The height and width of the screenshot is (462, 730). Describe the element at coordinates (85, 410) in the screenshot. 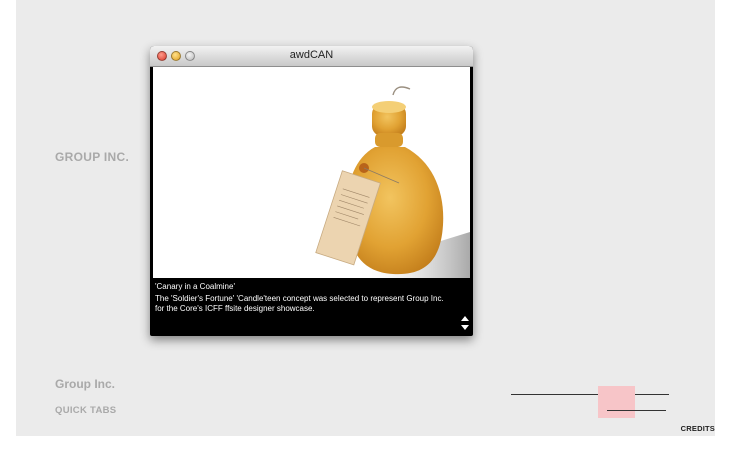

I see `quick-tabs-link: QUICK TABS` at that location.